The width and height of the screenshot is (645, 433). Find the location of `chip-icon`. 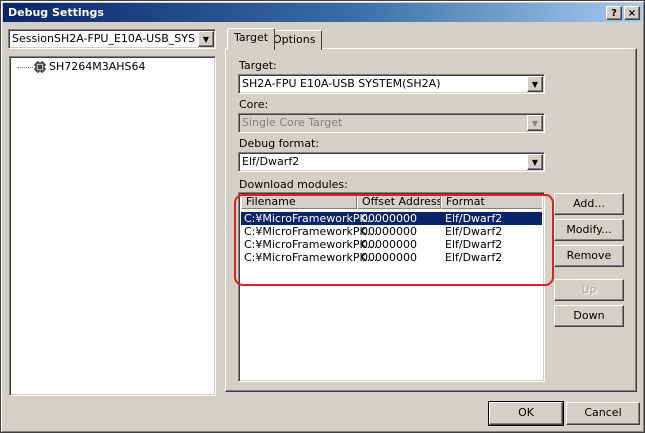

chip-icon is located at coordinates (40, 67).